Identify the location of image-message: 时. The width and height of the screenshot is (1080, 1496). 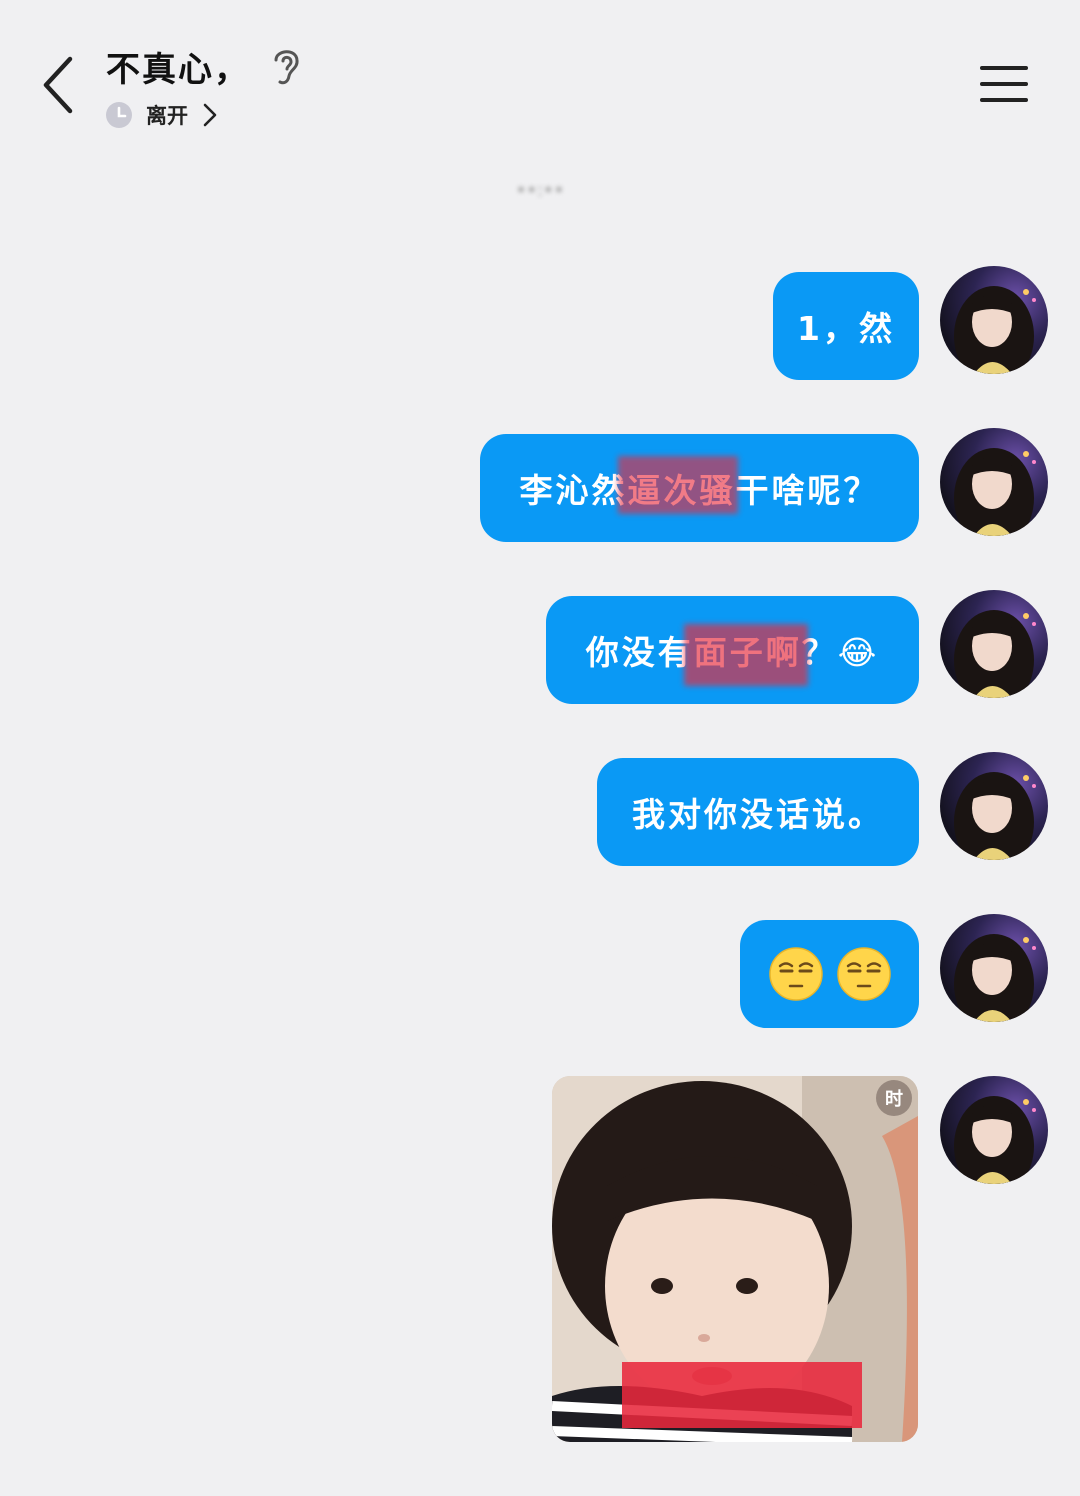
(735, 1259).